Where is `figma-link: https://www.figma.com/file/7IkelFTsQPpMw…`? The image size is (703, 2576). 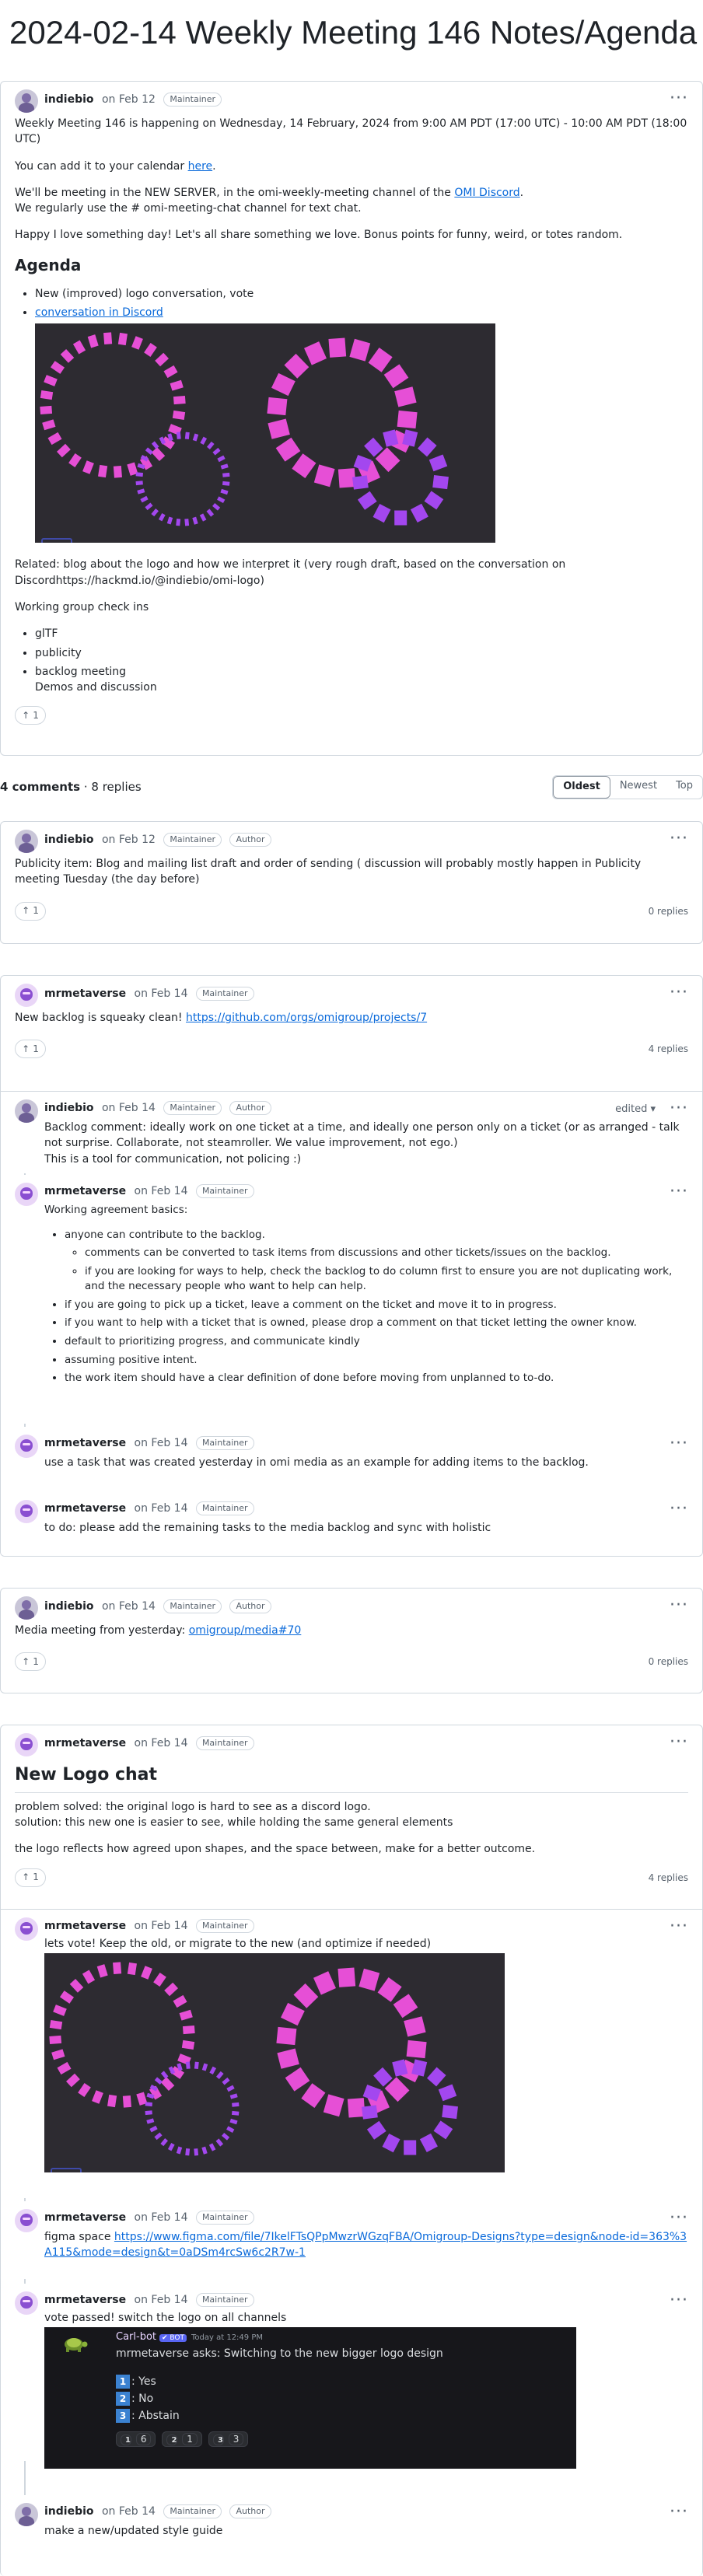
figma-link: https://www.figma.com/file/7IkelFTsQPpMw… is located at coordinates (365, 2245).